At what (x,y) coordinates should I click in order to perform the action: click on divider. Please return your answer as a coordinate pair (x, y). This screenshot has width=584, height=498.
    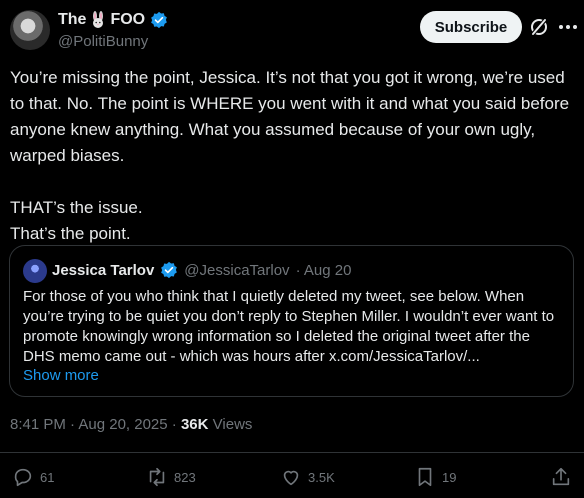
    Looking at the image, I should click on (292, 452).